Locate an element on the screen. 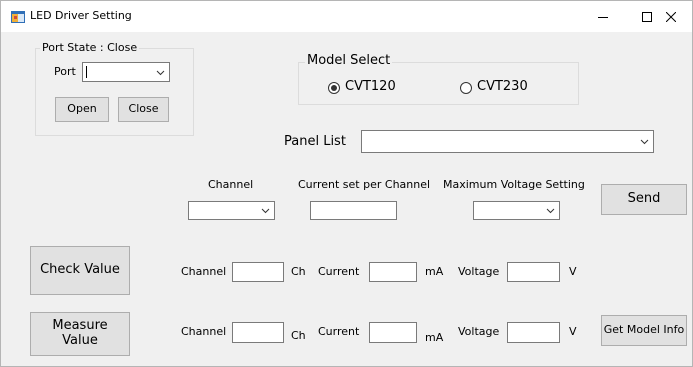  minimize-icon is located at coordinates (603, 17).